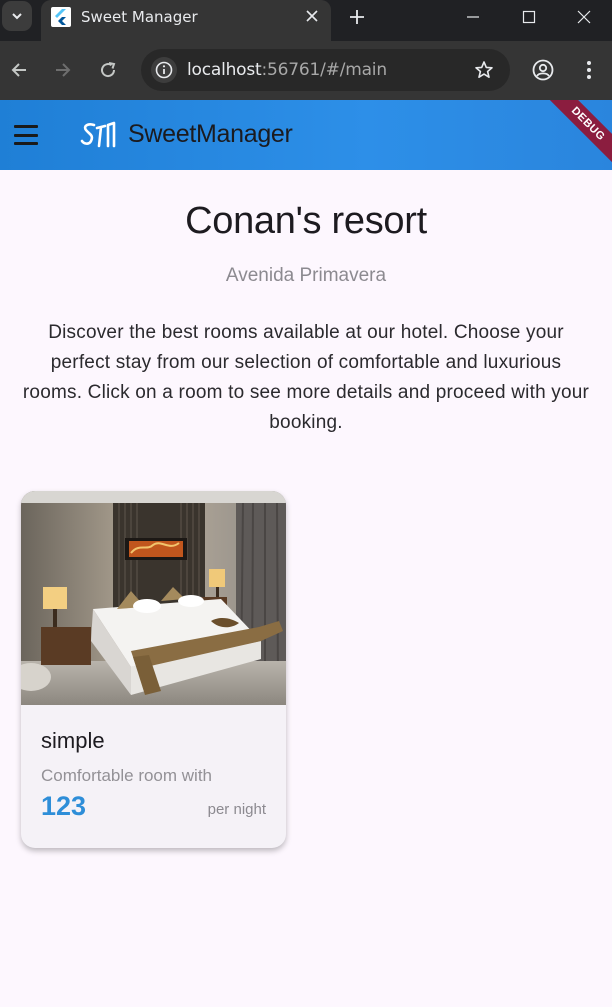 Image resolution: width=612 pixels, height=1007 pixels. I want to click on url-host: localhost, so click(224, 70).